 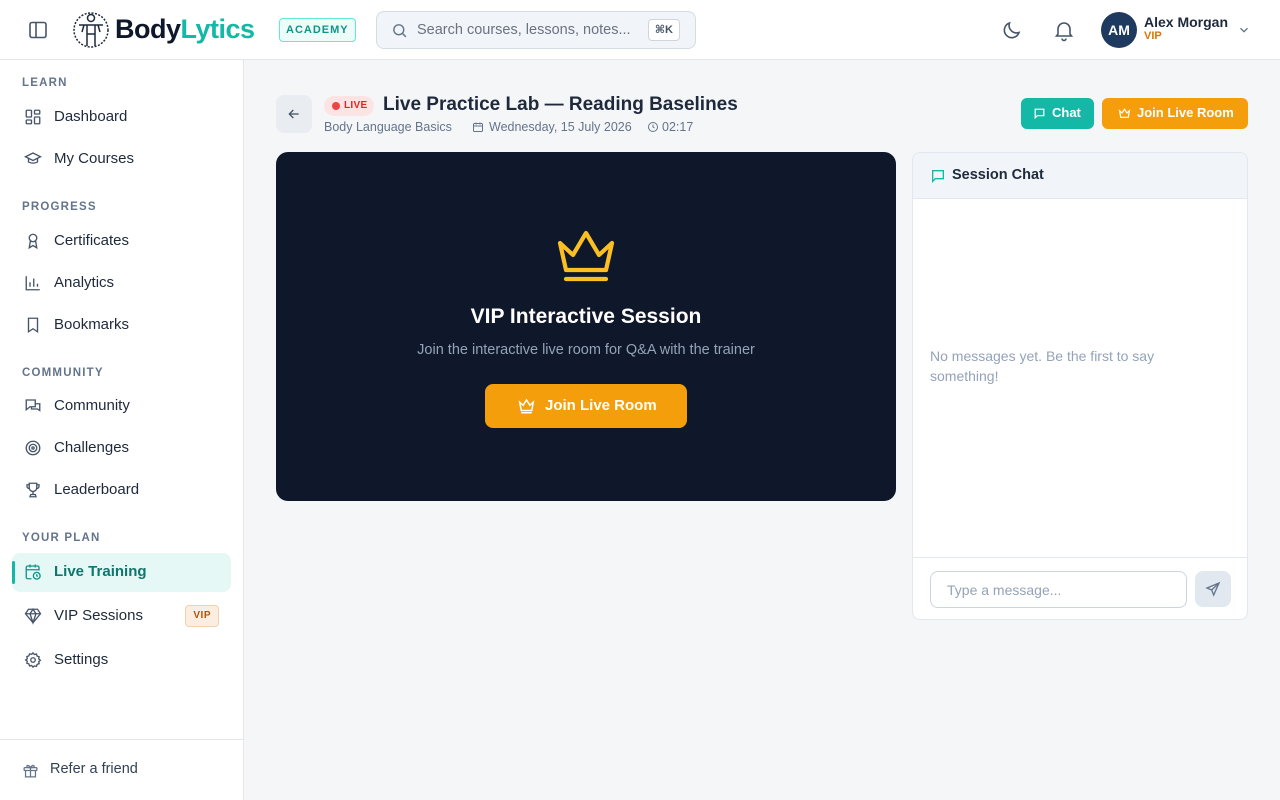 I want to click on send-icon, so click(x=1213, y=589).